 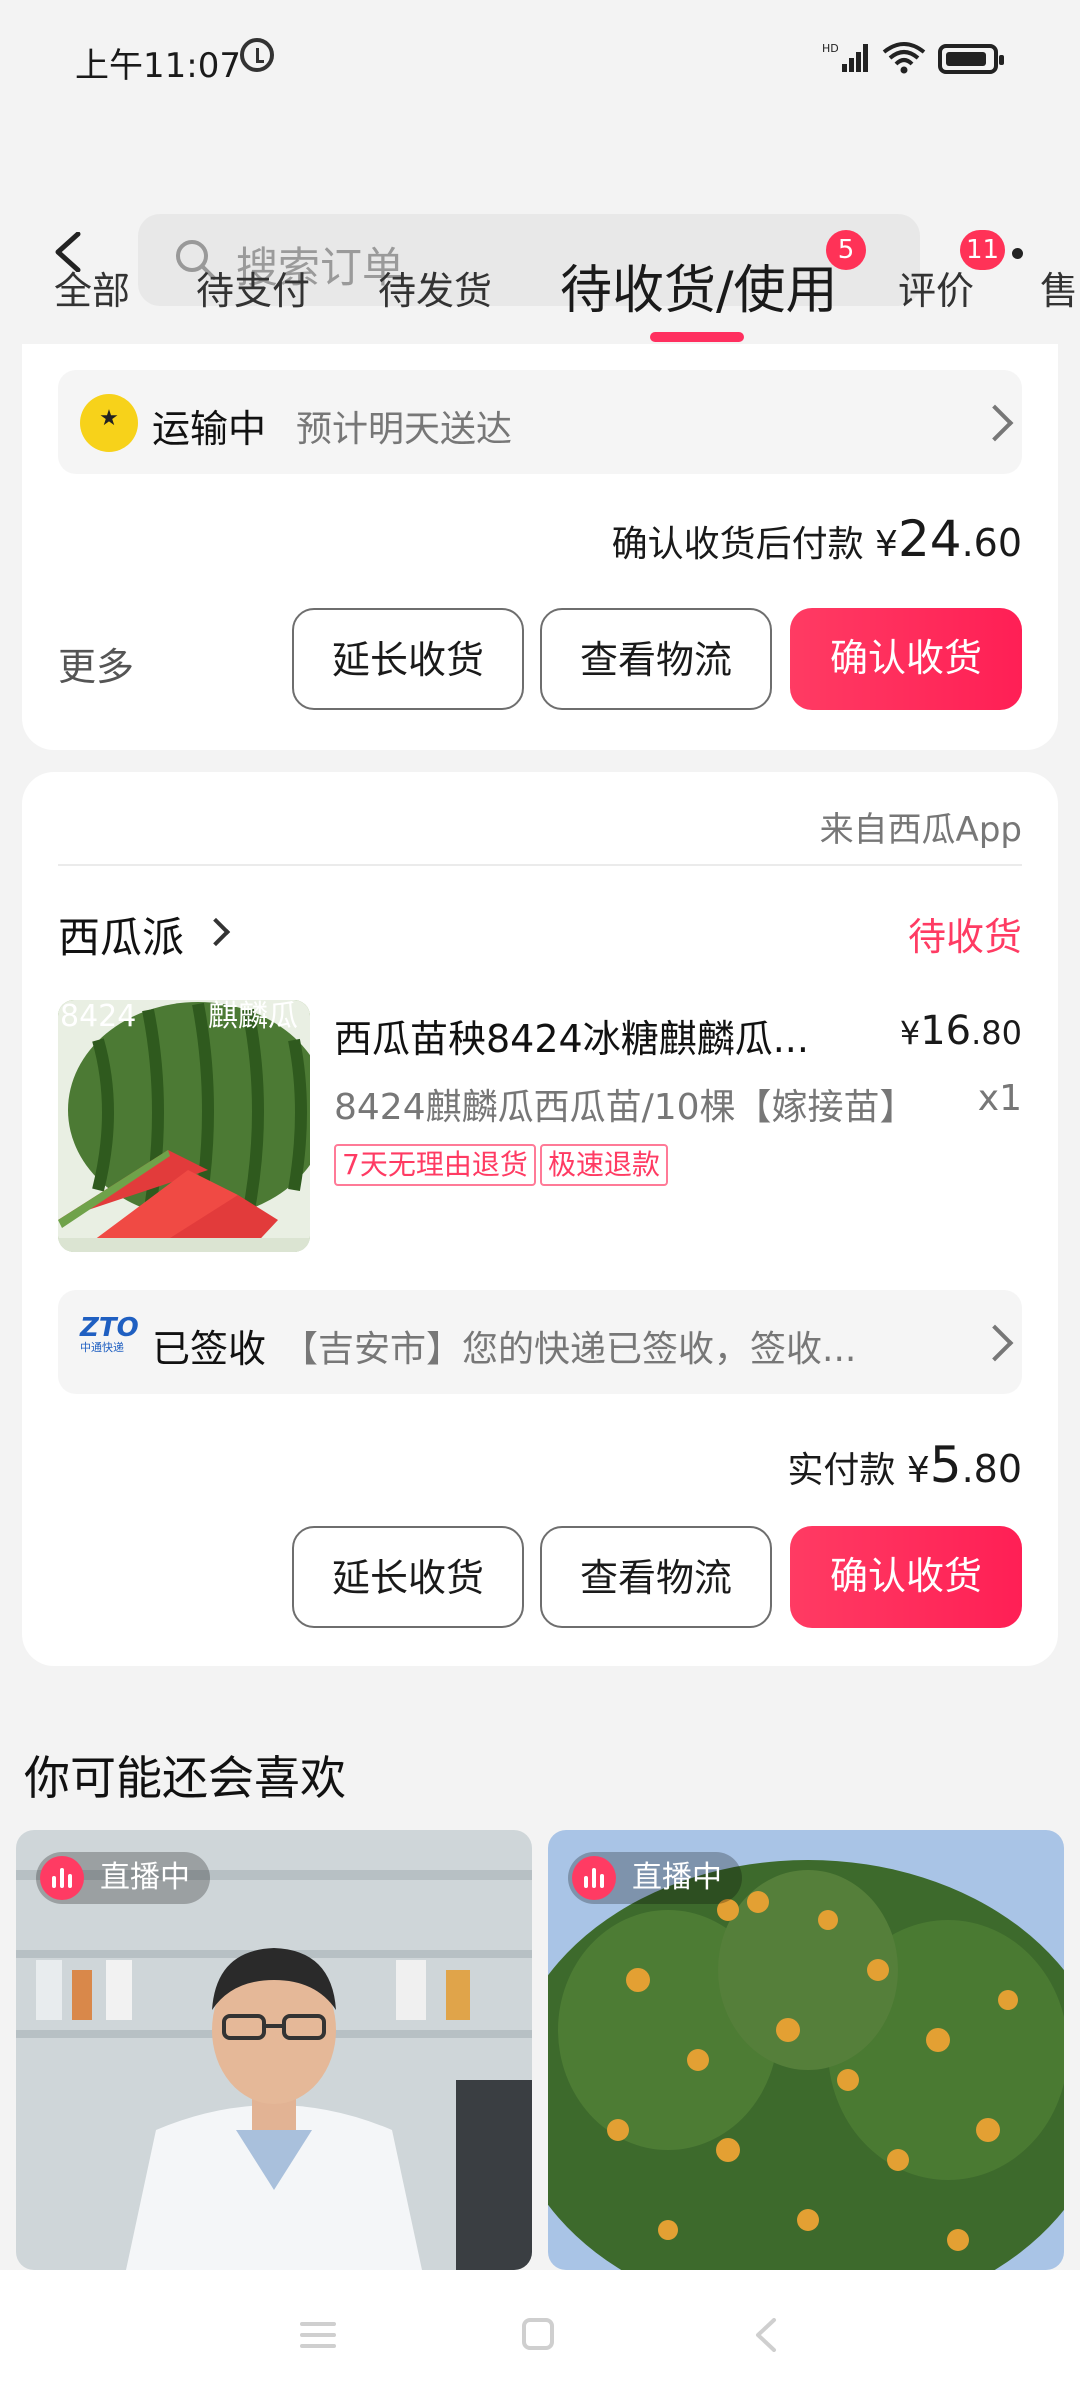 I want to click on svg-text: 8424, so click(x=98, y=1017).